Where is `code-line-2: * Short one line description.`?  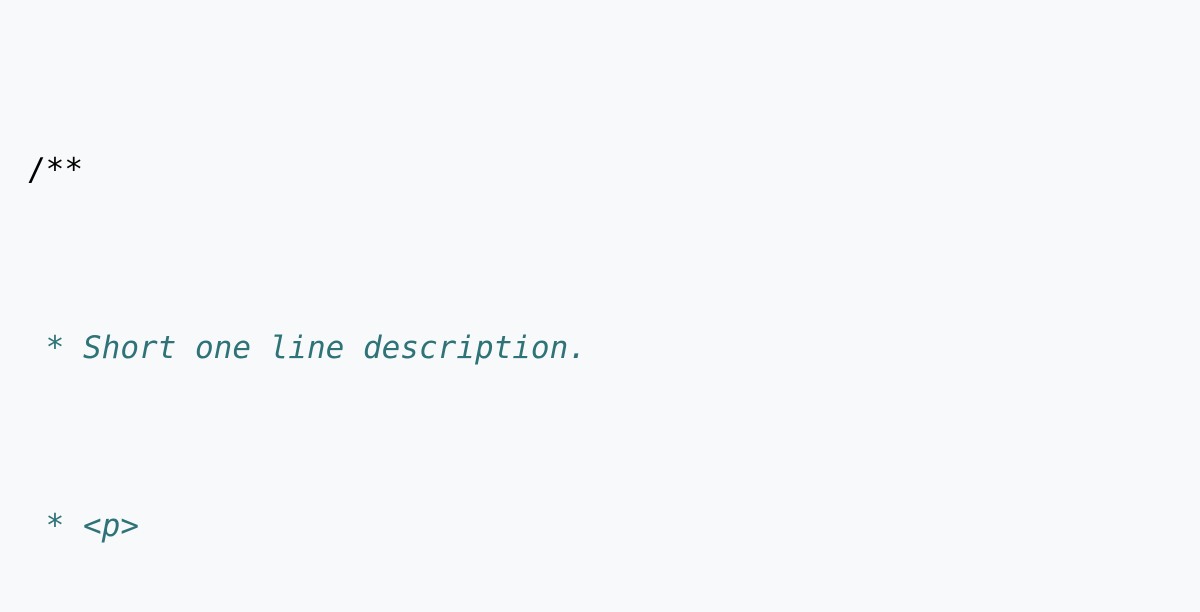 code-line-2: * Short one line description. is located at coordinates (517, 348).